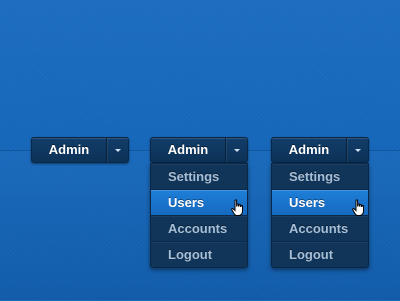 The height and width of the screenshot is (301, 400). I want to click on admin-dropdown-closed: Admin, so click(80, 150).